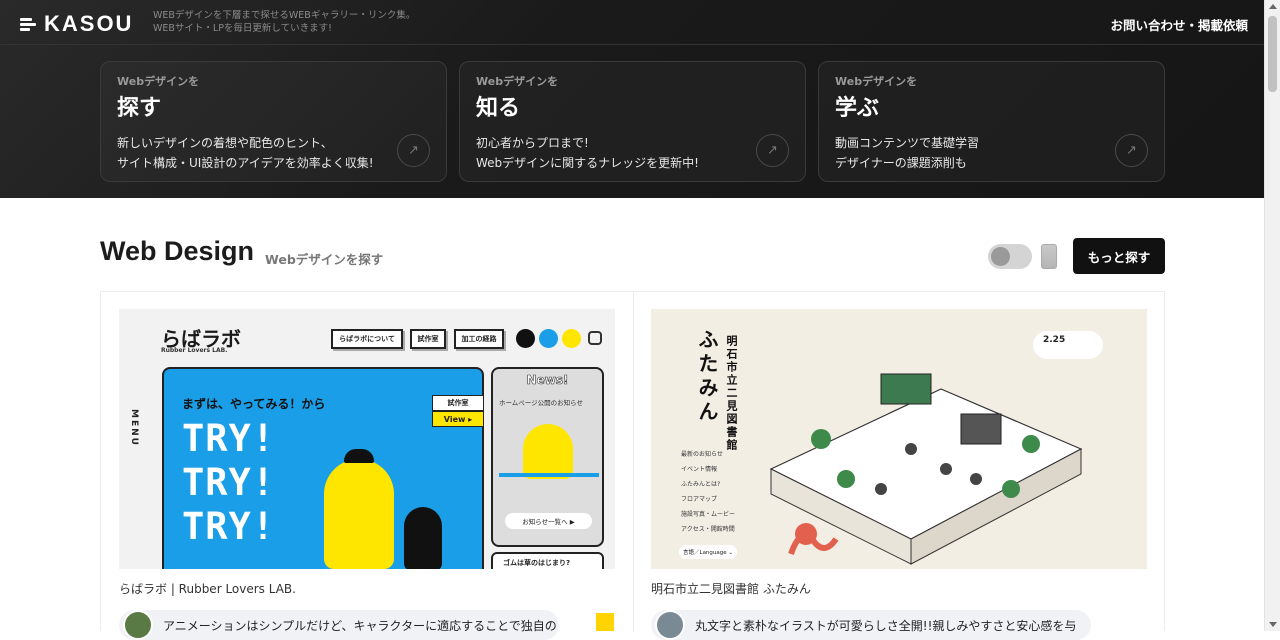 This screenshot has width=1280, height=640. What do you see at coordinates (926, 469) in the screenshot?
I see `library-illustration` at bounding box center [926, 469].